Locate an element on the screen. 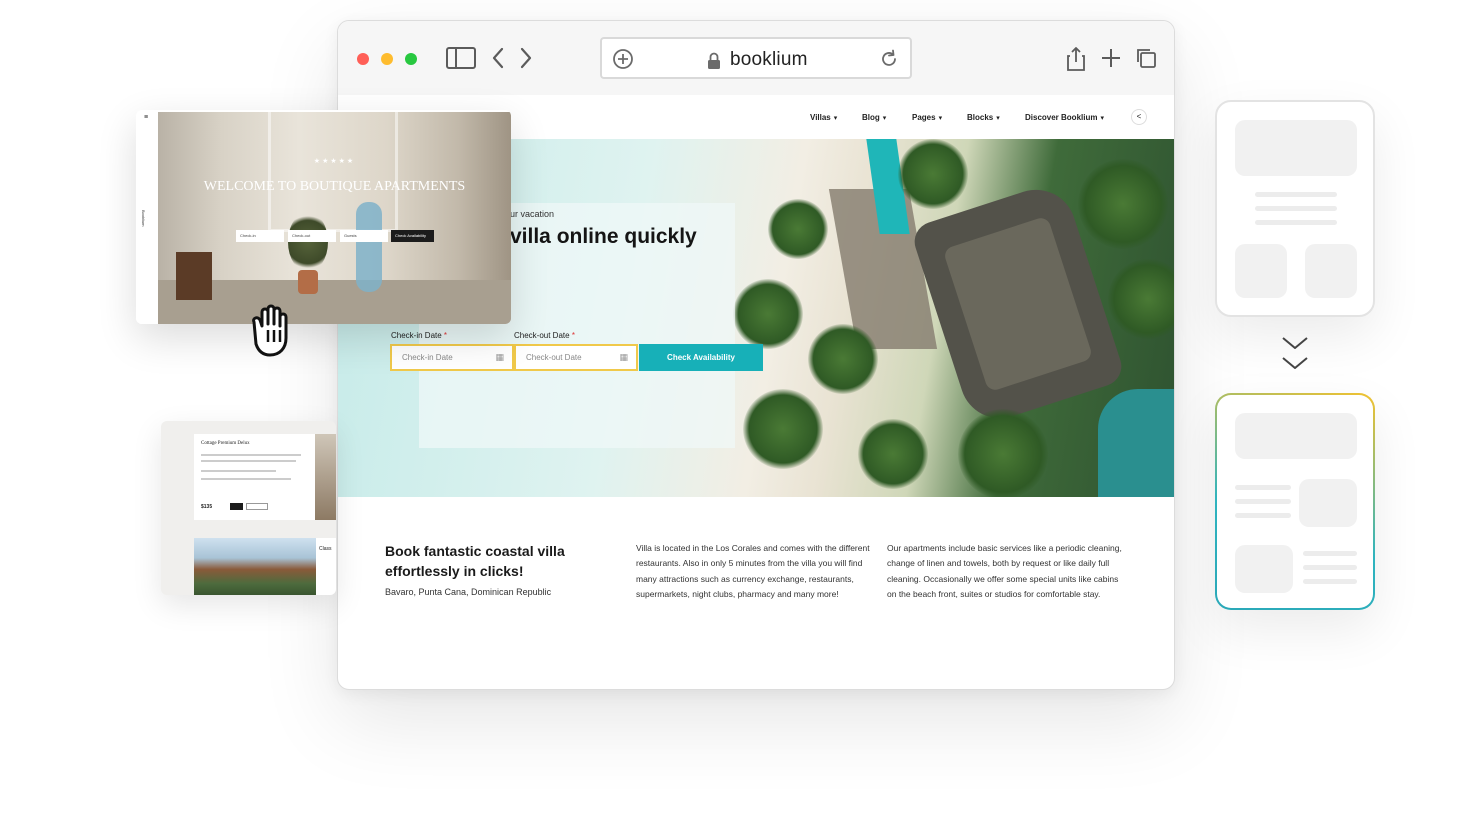 The width and height of the screenshot is (1458, 831). back-icon is located at coordinates (504, 59).